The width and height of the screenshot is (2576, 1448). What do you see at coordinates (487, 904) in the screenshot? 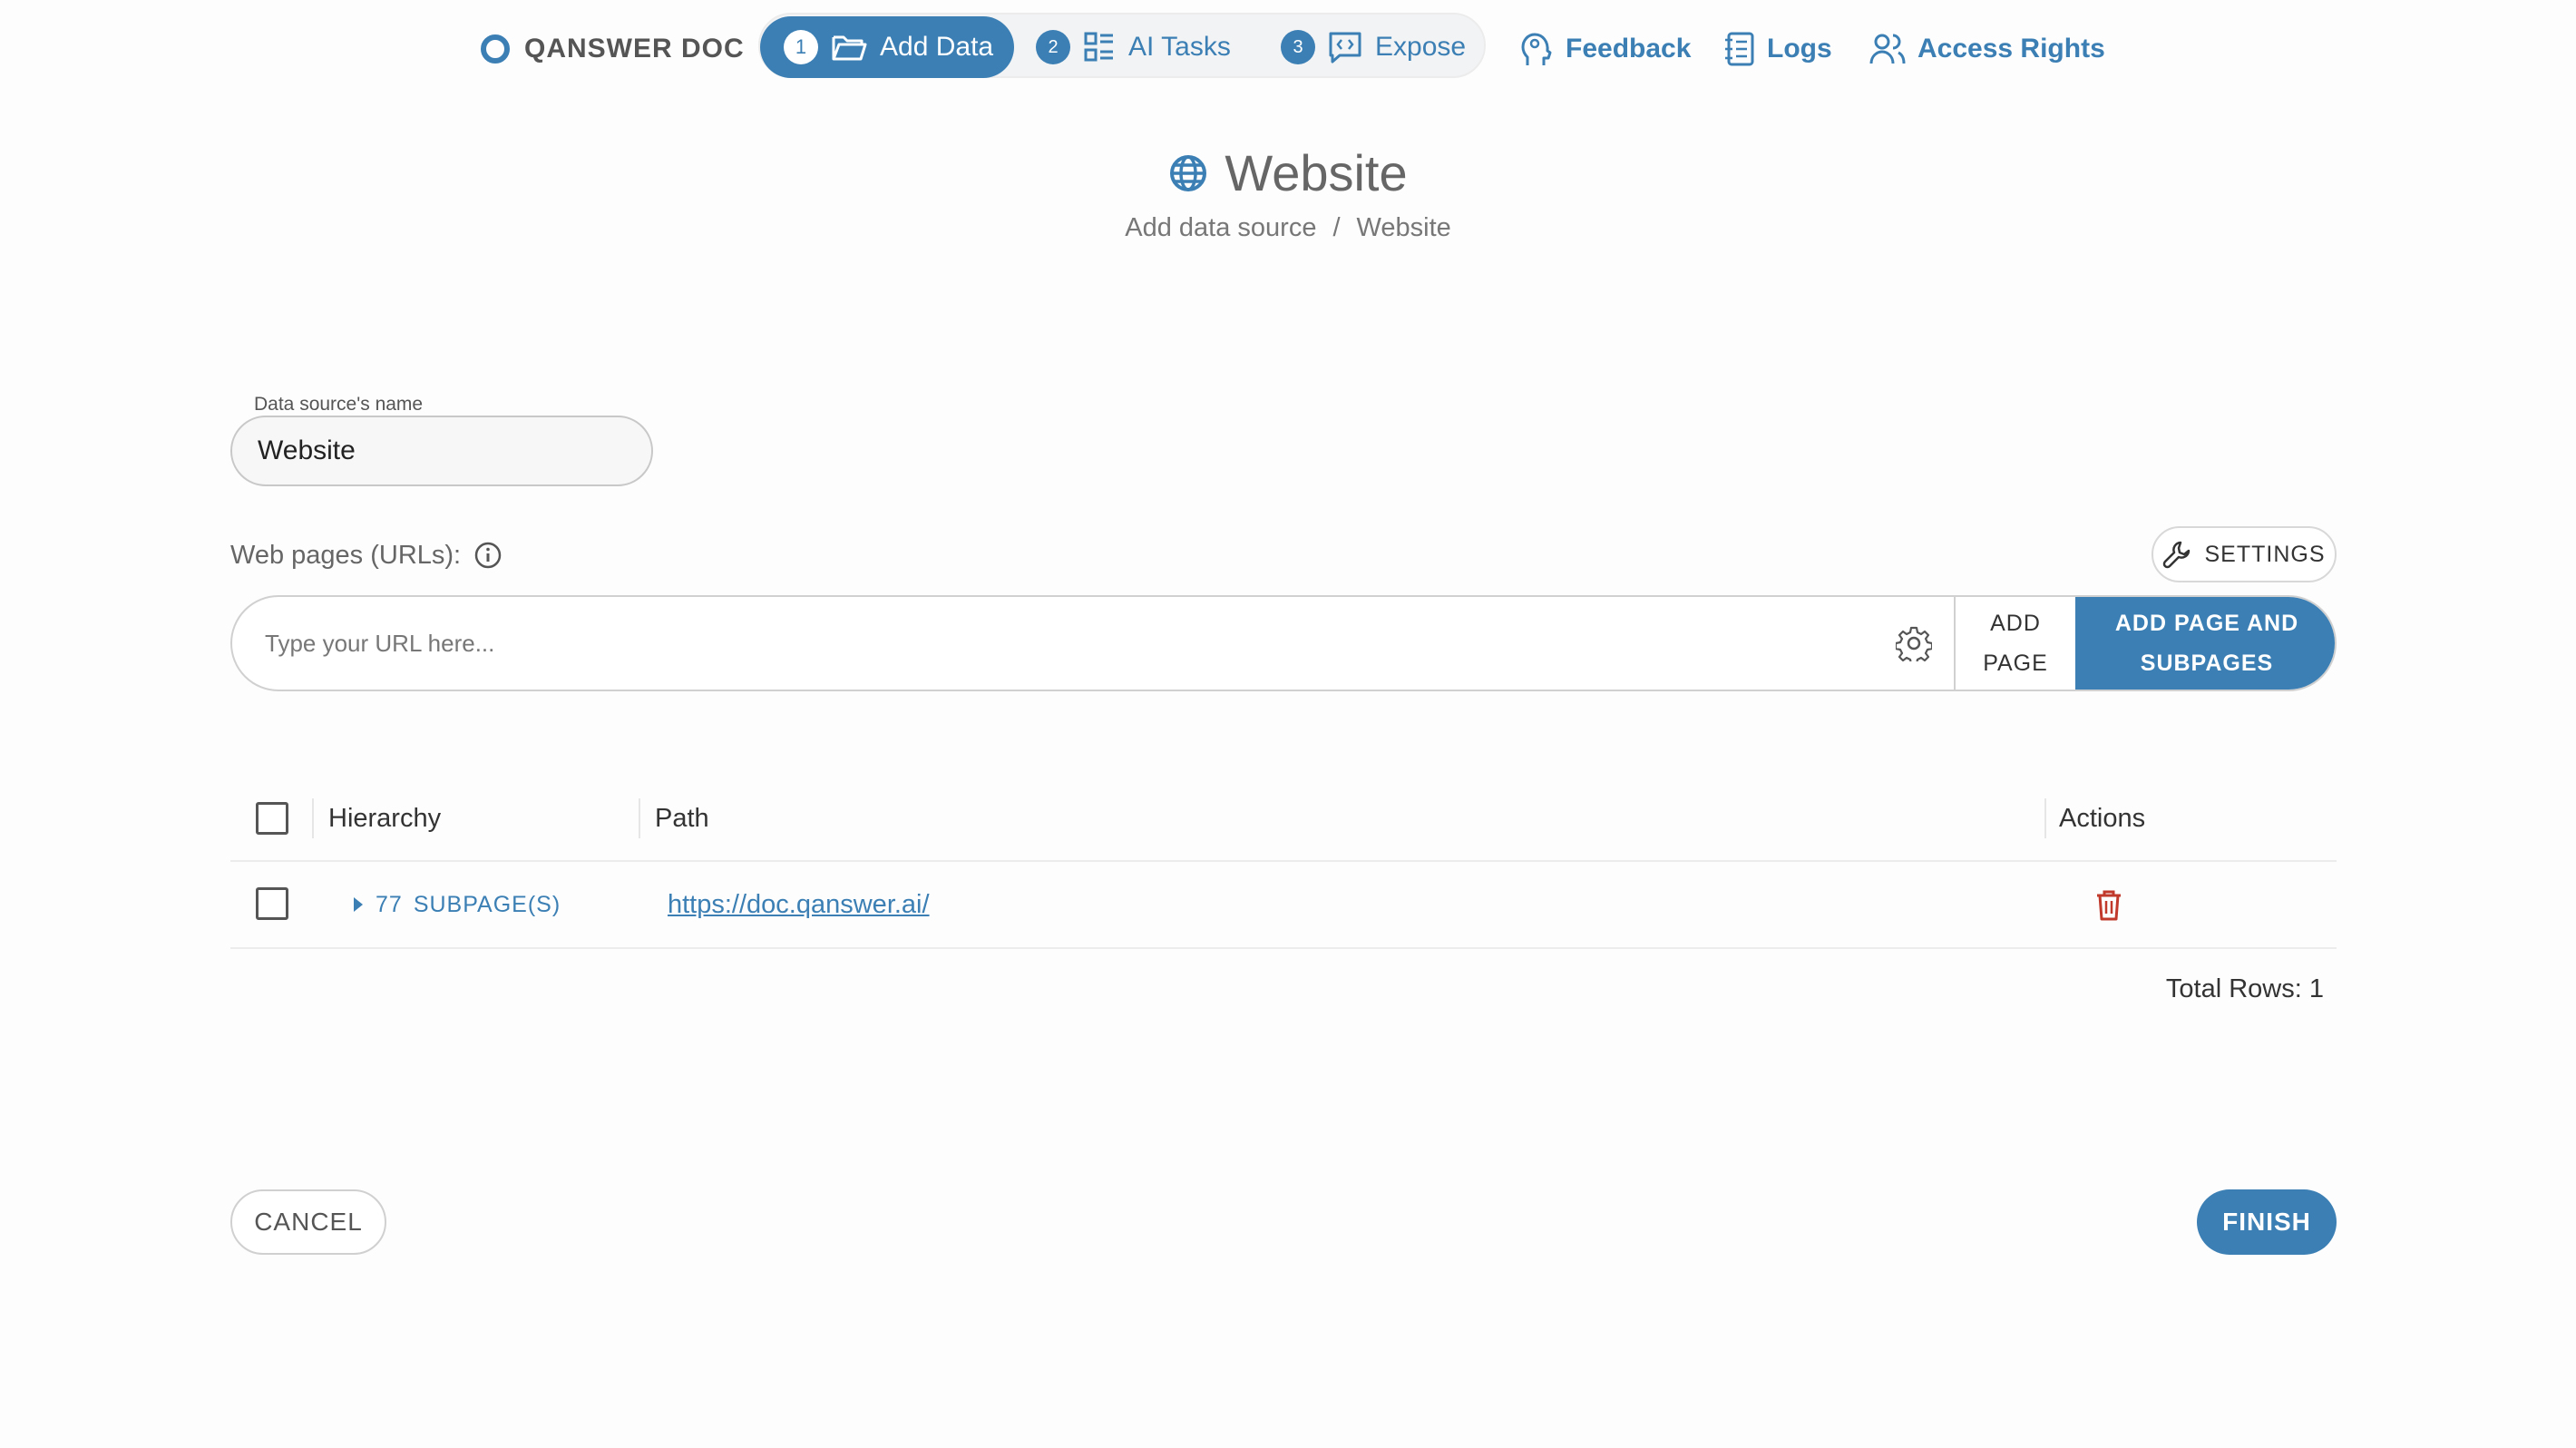
I see `subpage-label: SUBPAGE(S)` at bounding box center [487, 904].